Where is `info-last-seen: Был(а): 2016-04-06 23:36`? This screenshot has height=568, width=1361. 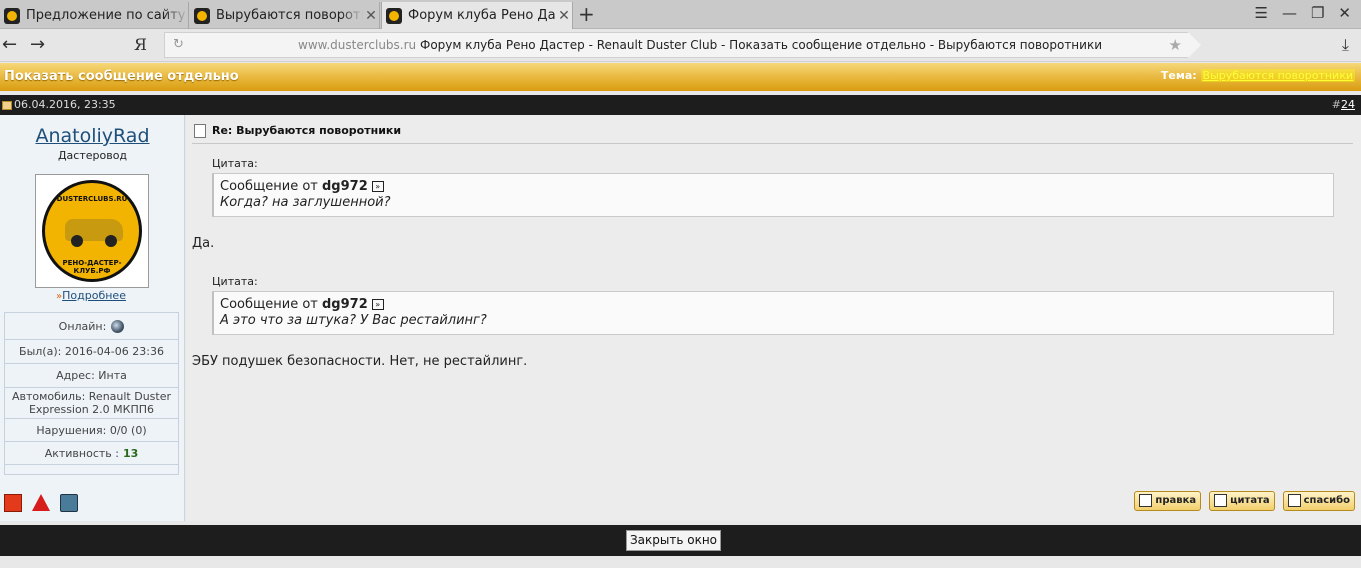
info-last-seen: Был(а): 2016-04-06 23:36 is located at coordinates (91, 352).